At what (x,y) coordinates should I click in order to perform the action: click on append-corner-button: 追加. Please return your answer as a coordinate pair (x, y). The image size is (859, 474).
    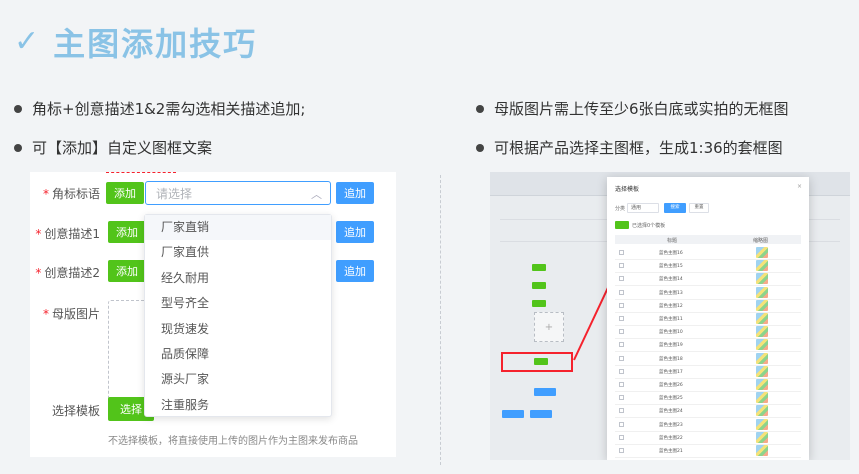
    Looking at the image, I should click on (355, 193).